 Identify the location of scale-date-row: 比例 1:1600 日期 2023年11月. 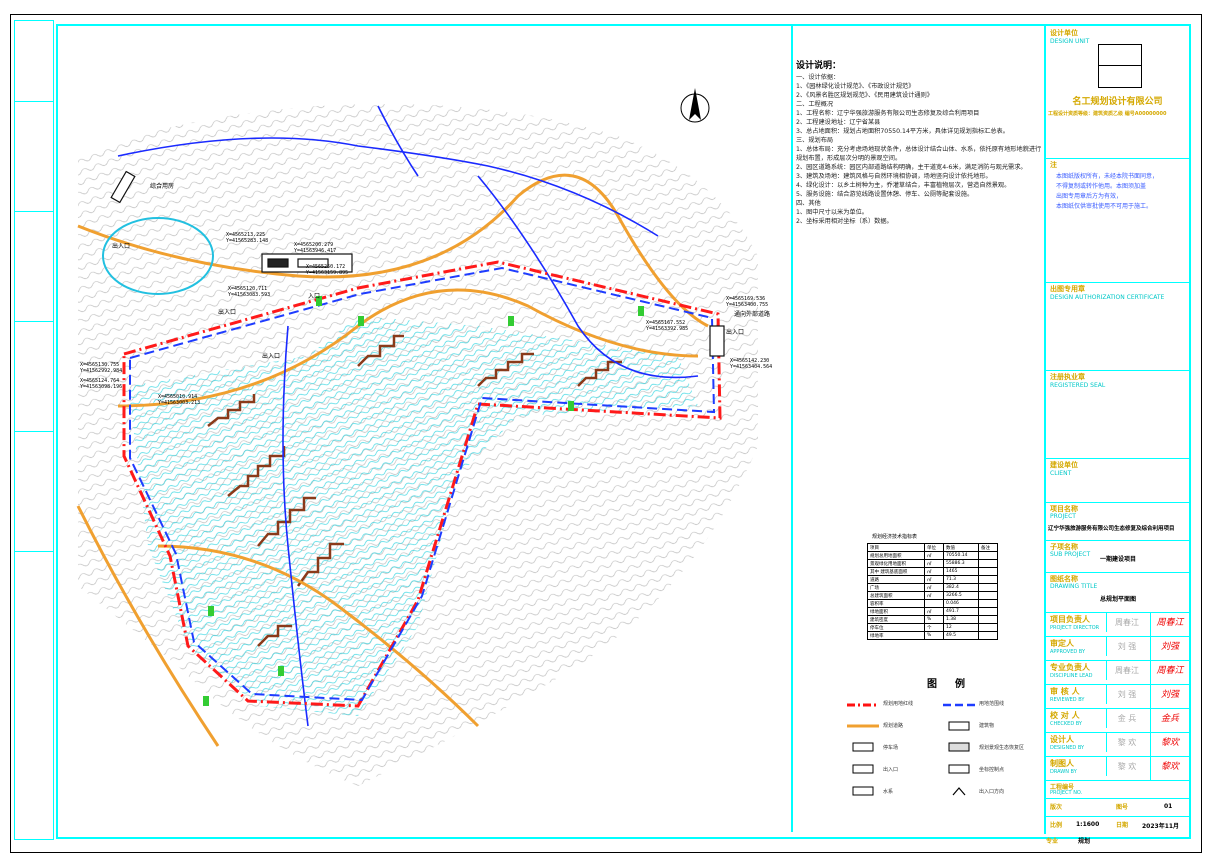
(1115, 825).